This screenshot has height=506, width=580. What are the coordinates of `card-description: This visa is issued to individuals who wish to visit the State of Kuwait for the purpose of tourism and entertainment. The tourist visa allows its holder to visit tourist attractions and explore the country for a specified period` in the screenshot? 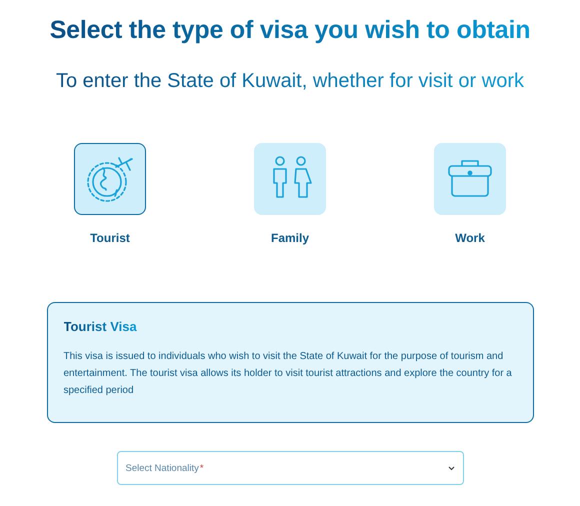 It's located at (288, 374).